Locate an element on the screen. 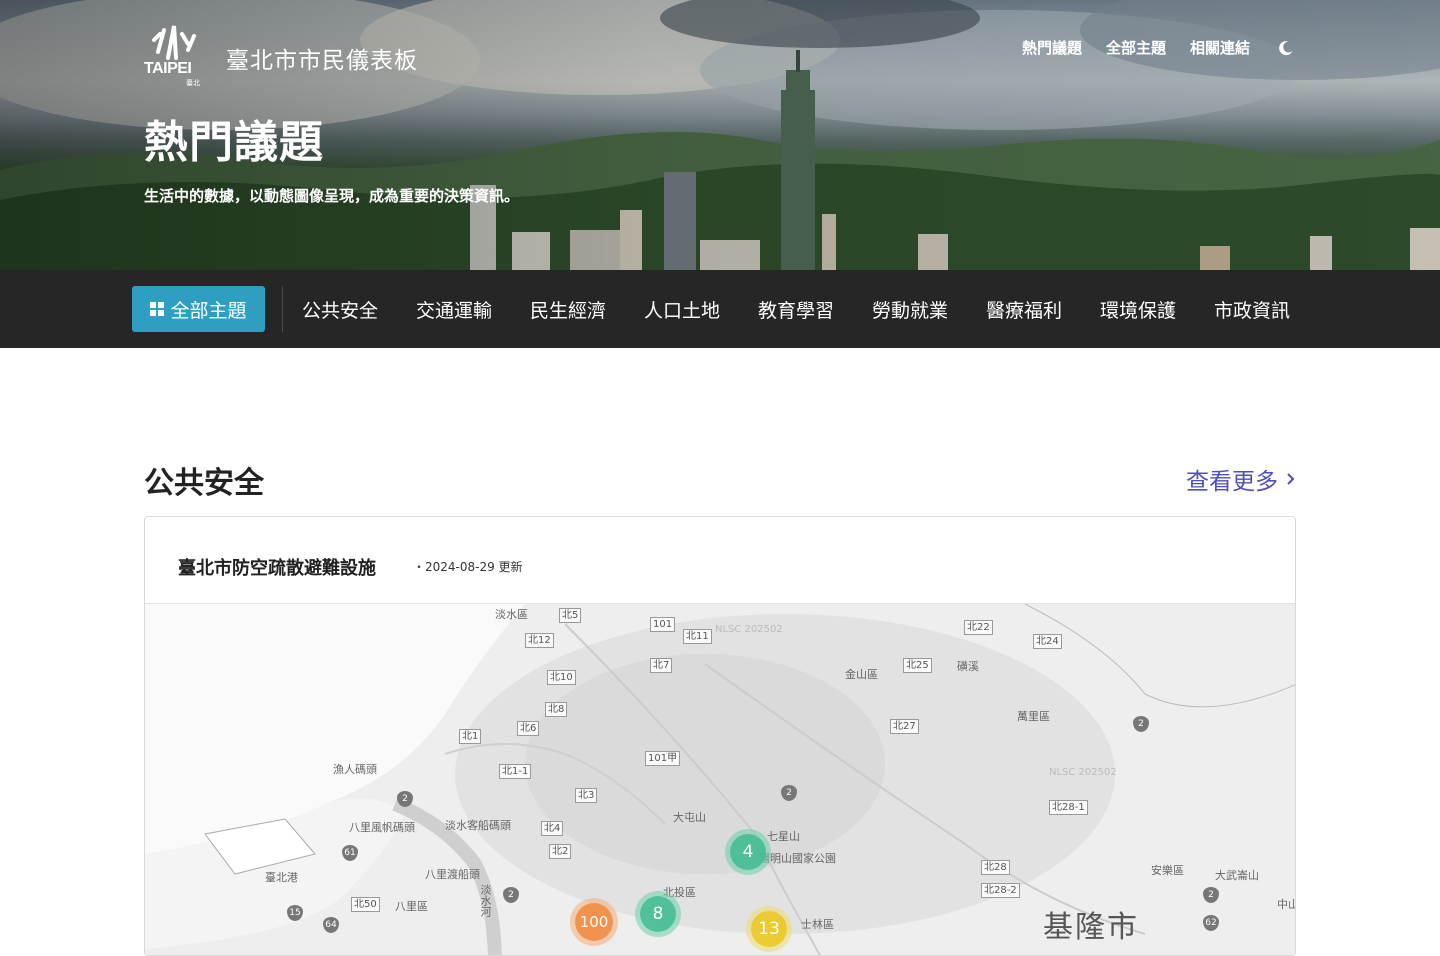  map-label: 金山區 is located at coordinates (861, 674).